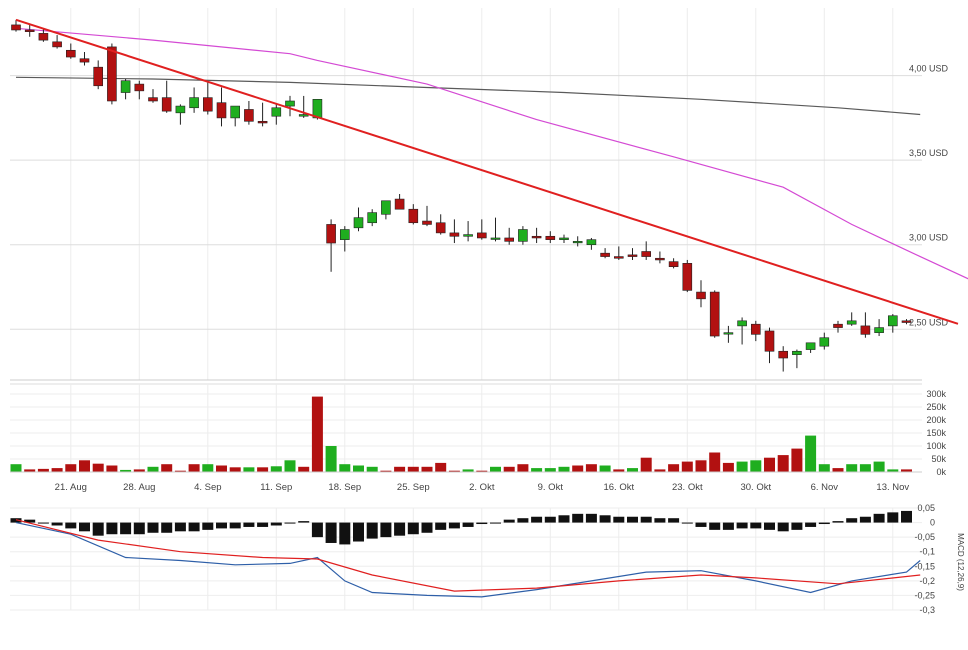 This screenshot has height=650, width=968. I want to click on volume-tick-label: 100k, so click(936, 446).